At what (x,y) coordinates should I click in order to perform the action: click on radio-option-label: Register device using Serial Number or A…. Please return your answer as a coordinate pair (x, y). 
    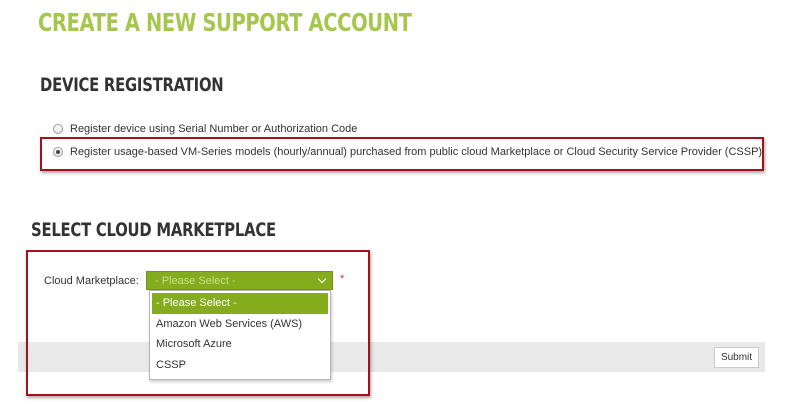
    Looking at the image, I should click on (214, 129).